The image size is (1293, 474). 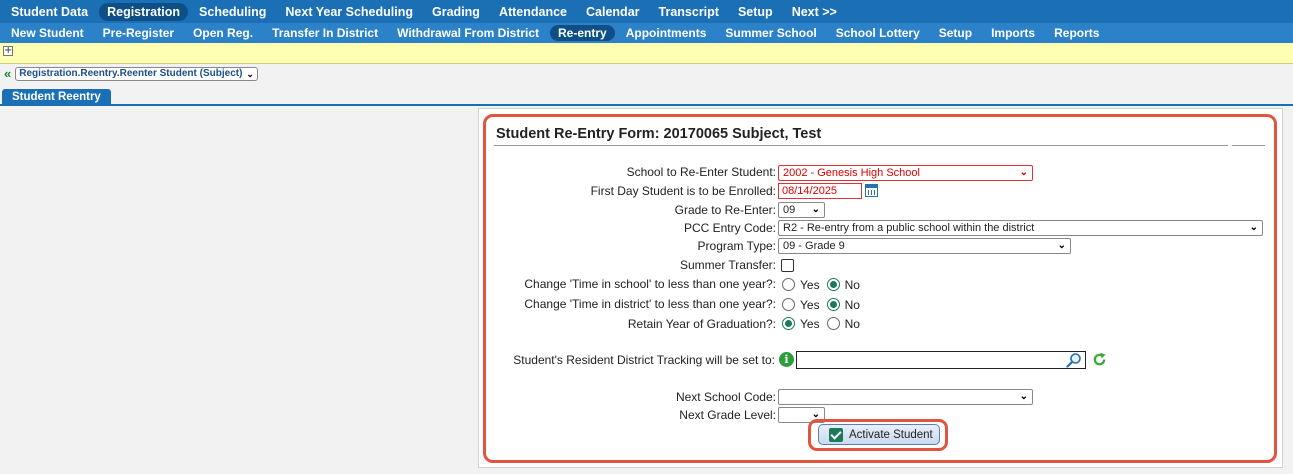 I want to click on nav-next: Next >>, so click(x=814, y=12).